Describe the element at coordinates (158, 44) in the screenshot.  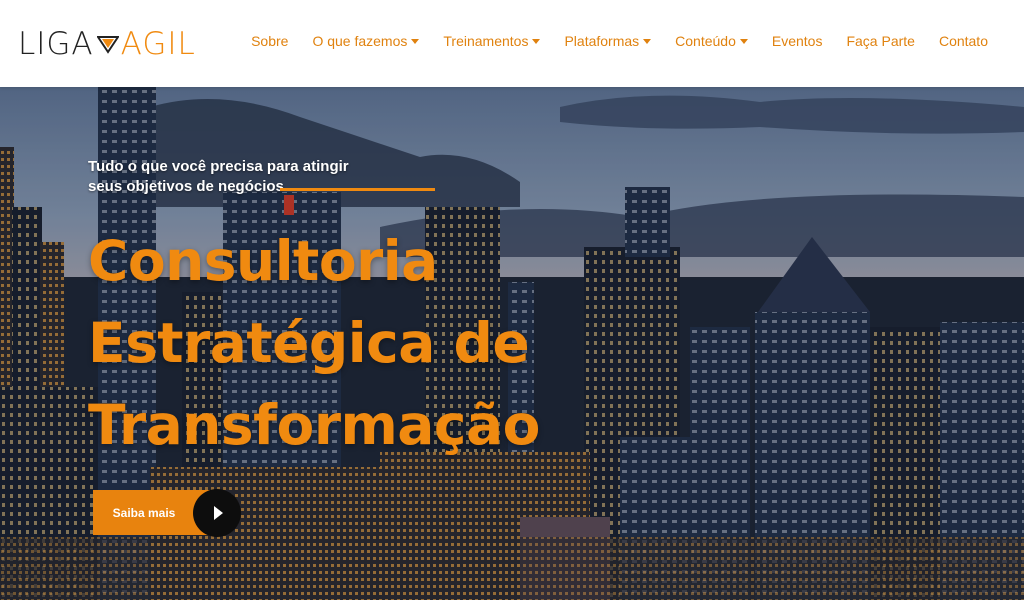
I see `logo-text-agil: AGIL` at that location.